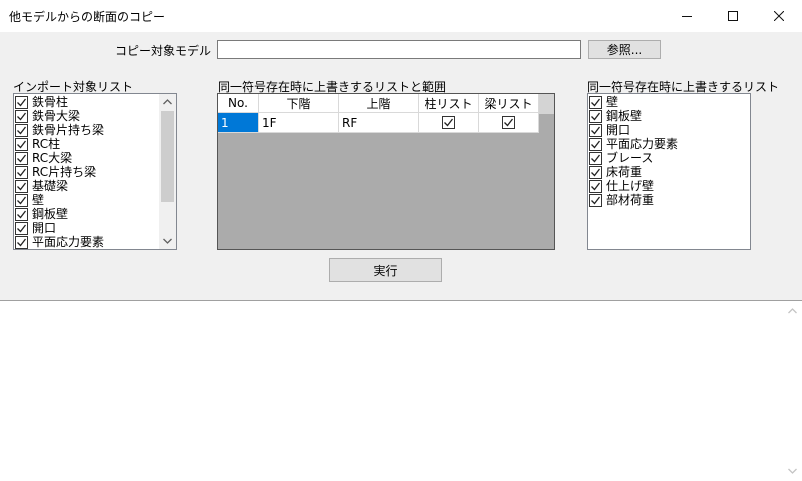  Describe the element at coordinates (68, 130) in the screenshot. I see `checkbox-label: 鉄骨片持ち梁` at that location.